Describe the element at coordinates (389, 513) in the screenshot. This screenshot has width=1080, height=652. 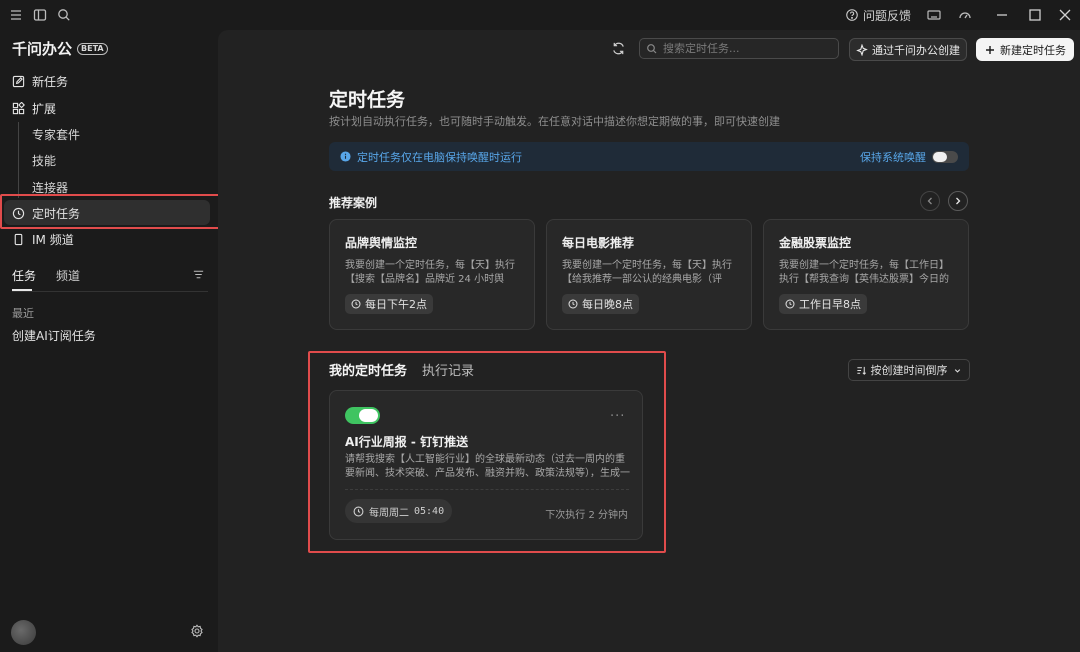
I see `task-schedule-prefix: 每周周二` at that location.